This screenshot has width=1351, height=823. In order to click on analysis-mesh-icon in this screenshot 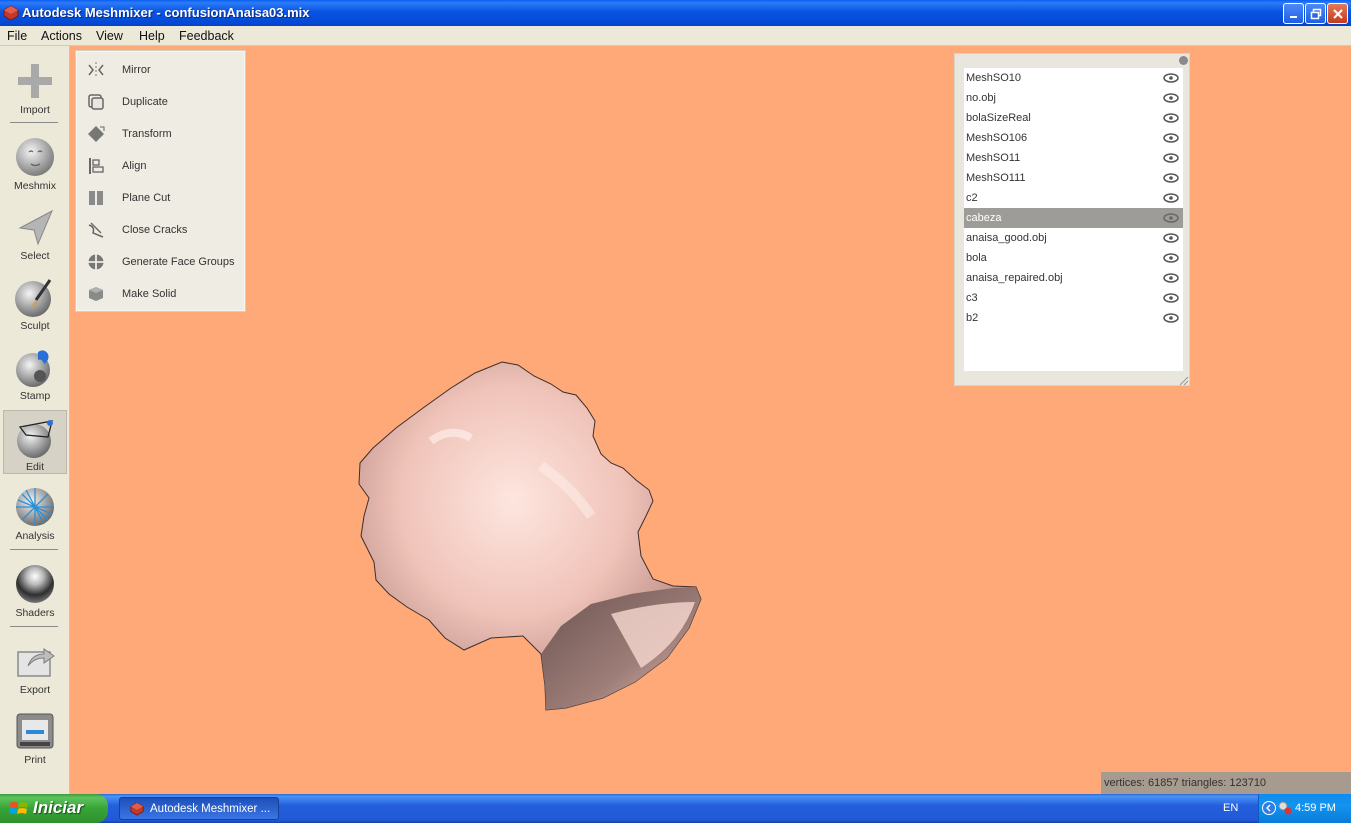, I will do `click(35, 507)`.